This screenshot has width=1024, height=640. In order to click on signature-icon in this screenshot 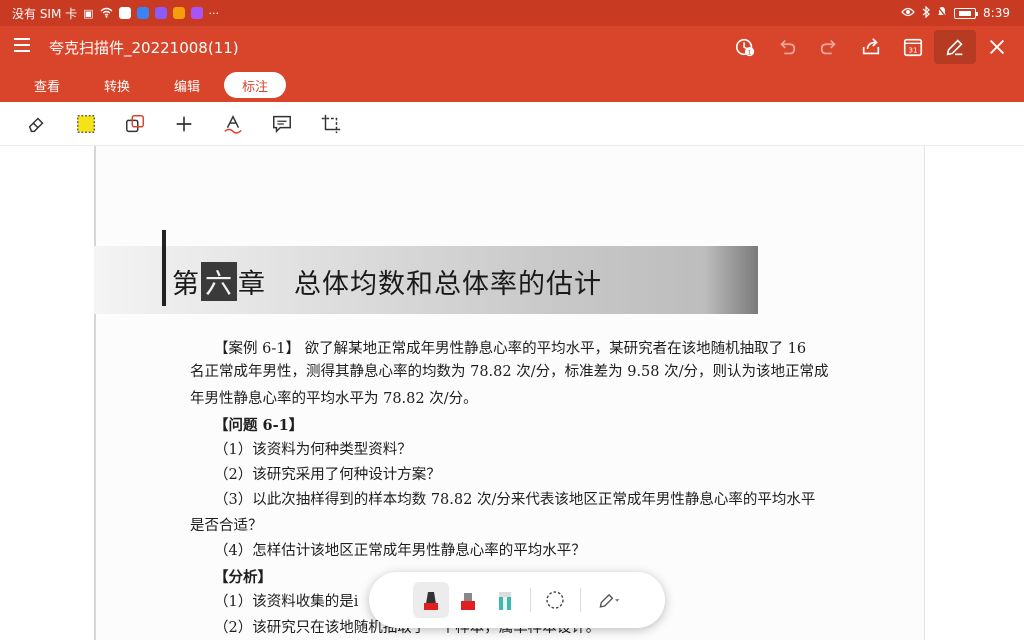, I will do `click(232, 124)`.